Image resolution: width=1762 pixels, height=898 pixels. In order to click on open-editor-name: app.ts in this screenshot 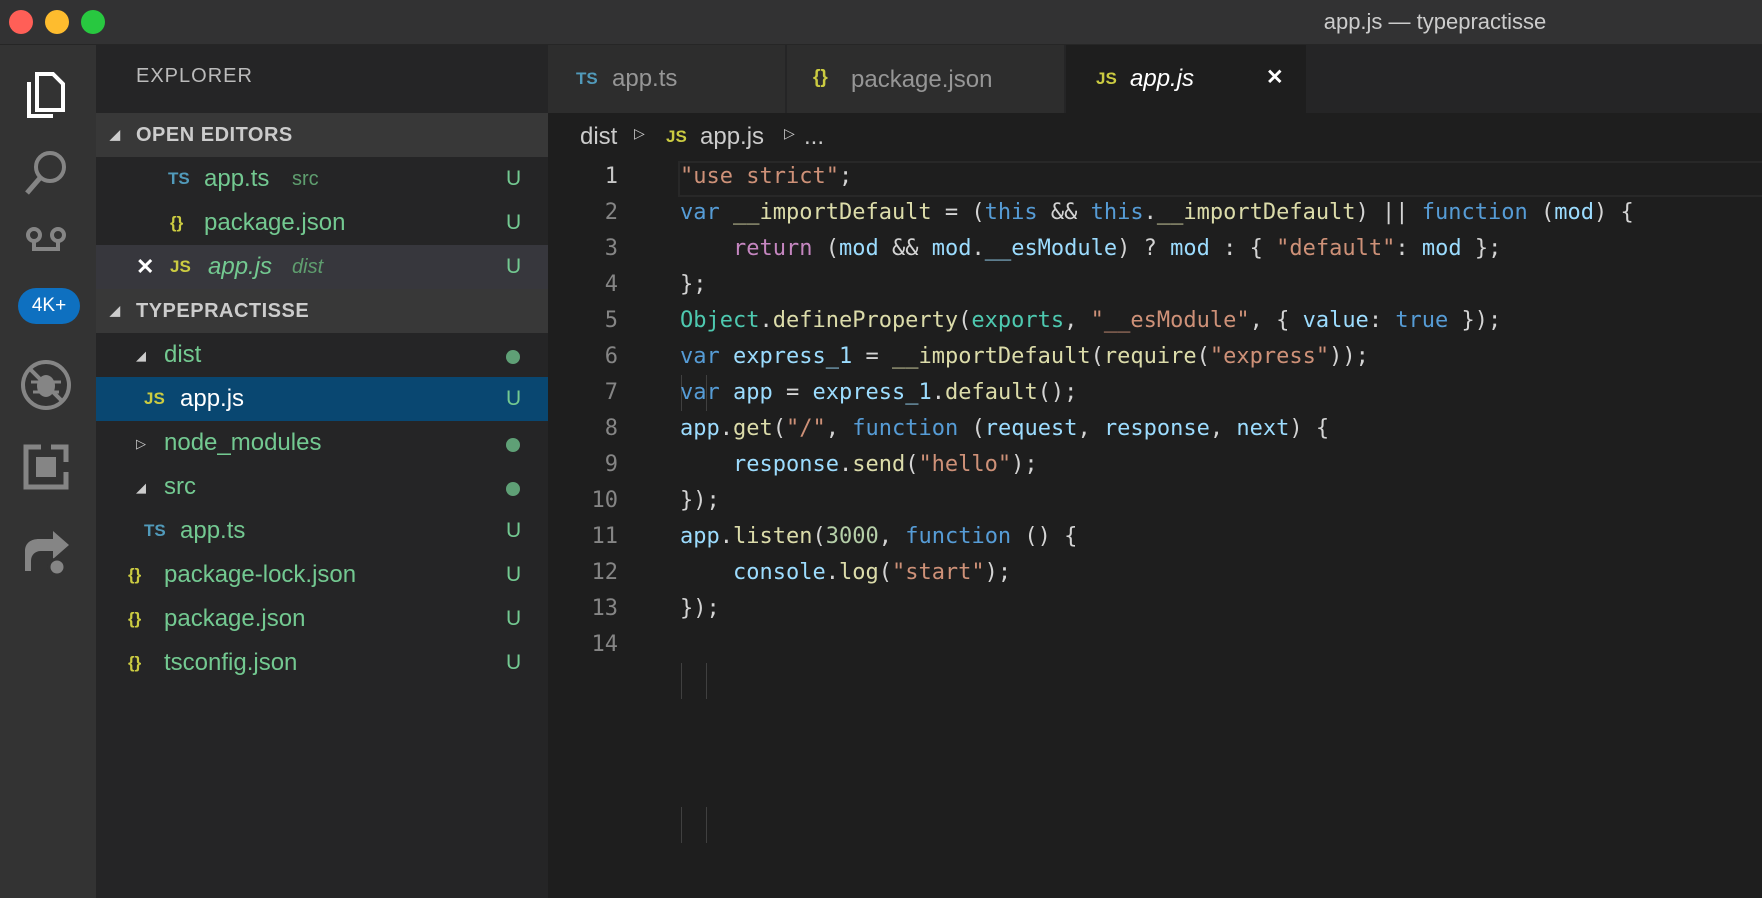, I will do `click(237, 178)`.